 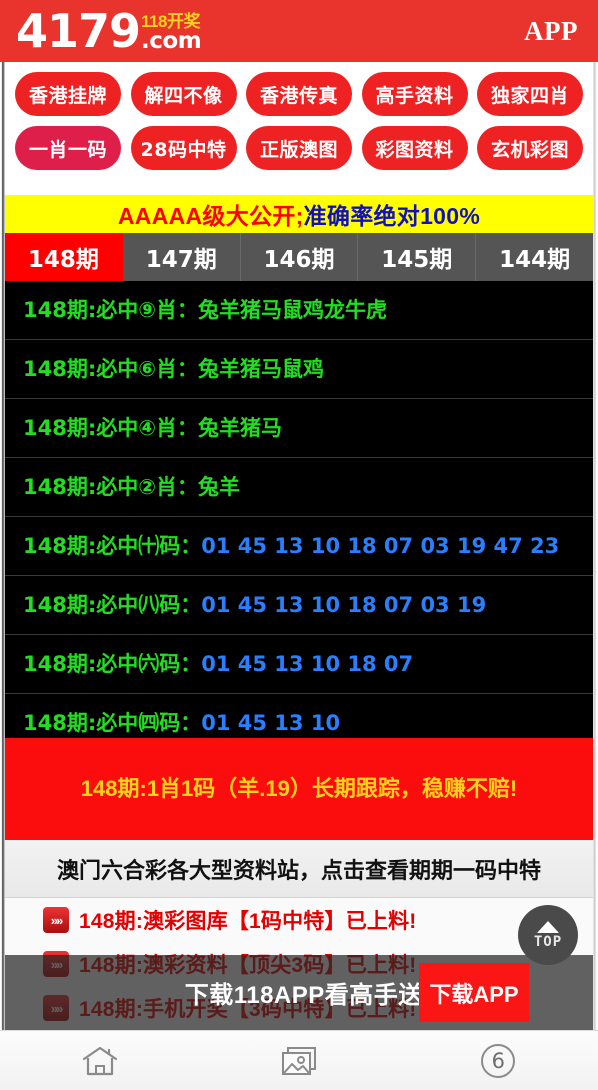 What do you see at coordinates (534, 257) in the screenshot?
I see `tab-period-144: 144期` at bounding box center [534, 257].